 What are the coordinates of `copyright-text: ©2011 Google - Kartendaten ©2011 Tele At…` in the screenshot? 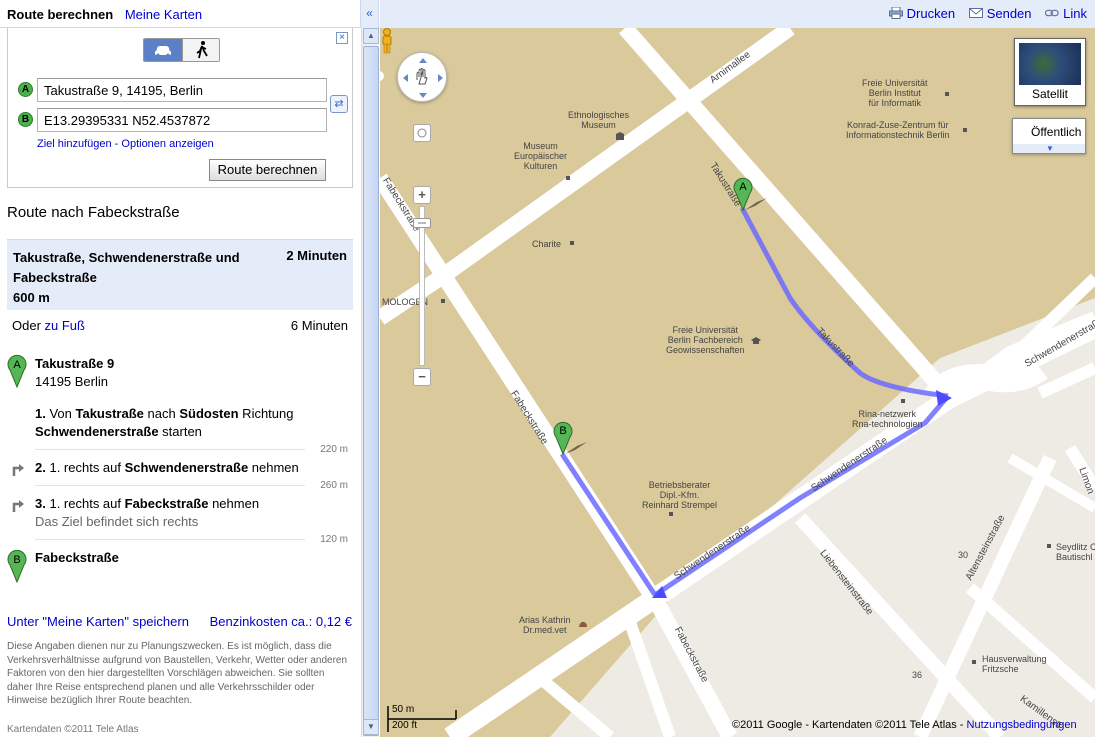 It's located at (849, 725).